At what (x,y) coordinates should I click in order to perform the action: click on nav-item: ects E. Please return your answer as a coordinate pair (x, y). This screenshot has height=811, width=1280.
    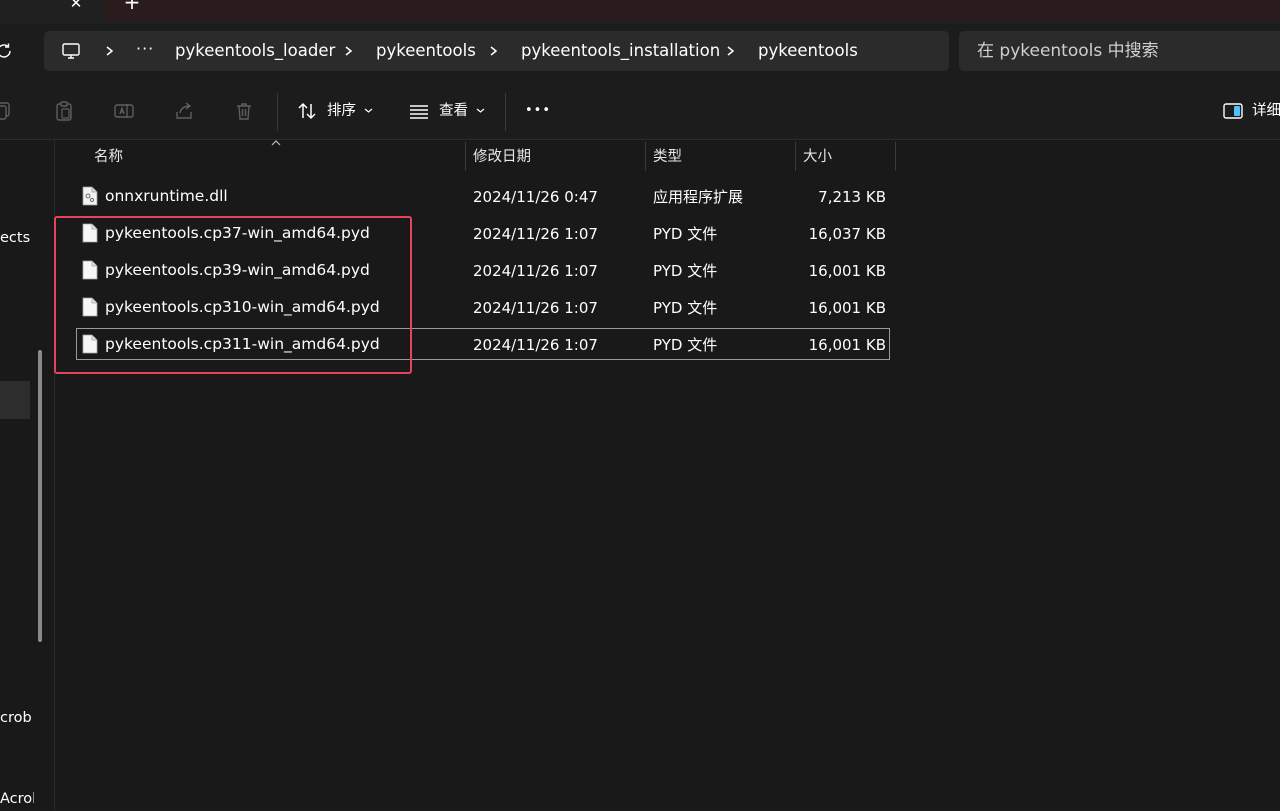
    Looking at the image, I should click on (16, 238).